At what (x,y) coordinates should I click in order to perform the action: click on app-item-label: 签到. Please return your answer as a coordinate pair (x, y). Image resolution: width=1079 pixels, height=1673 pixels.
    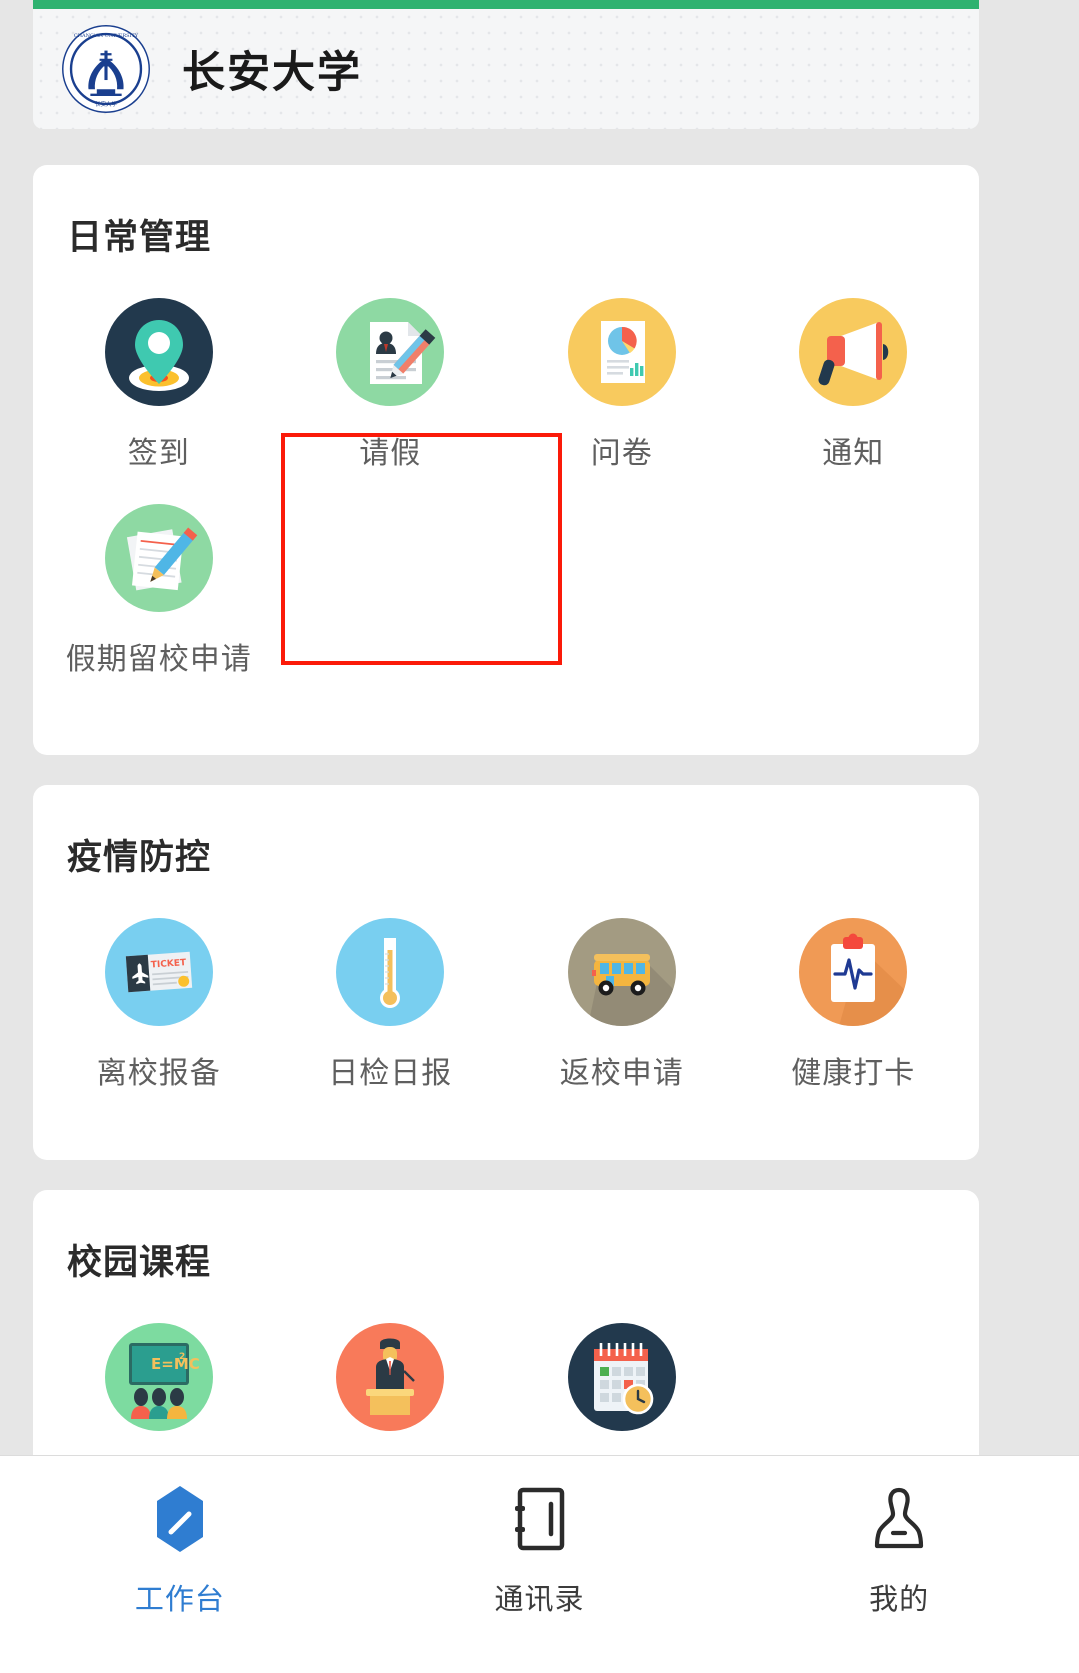
    Looking at the image, I should click on (158, 453).